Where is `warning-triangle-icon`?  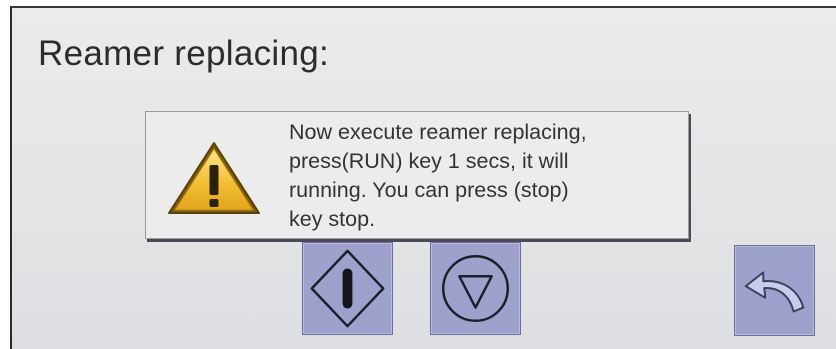
warning-triangle-icon is located at coordinates (214, 178).